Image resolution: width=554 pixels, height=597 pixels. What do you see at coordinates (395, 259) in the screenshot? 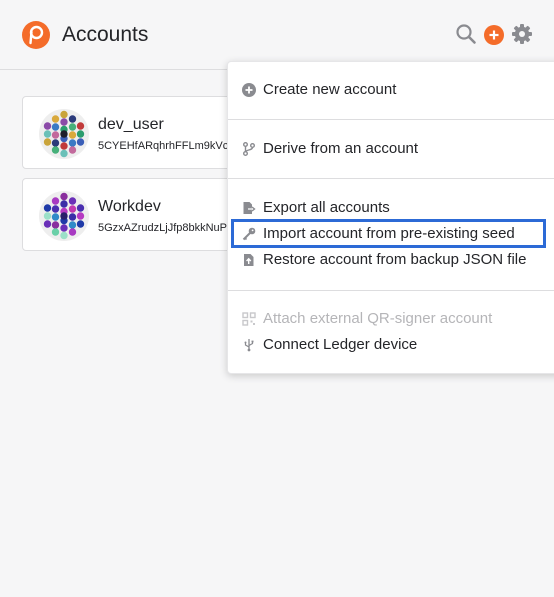
I see `menu-item-label: Restore account from backup JSON file` at bounding box center [395, 259].